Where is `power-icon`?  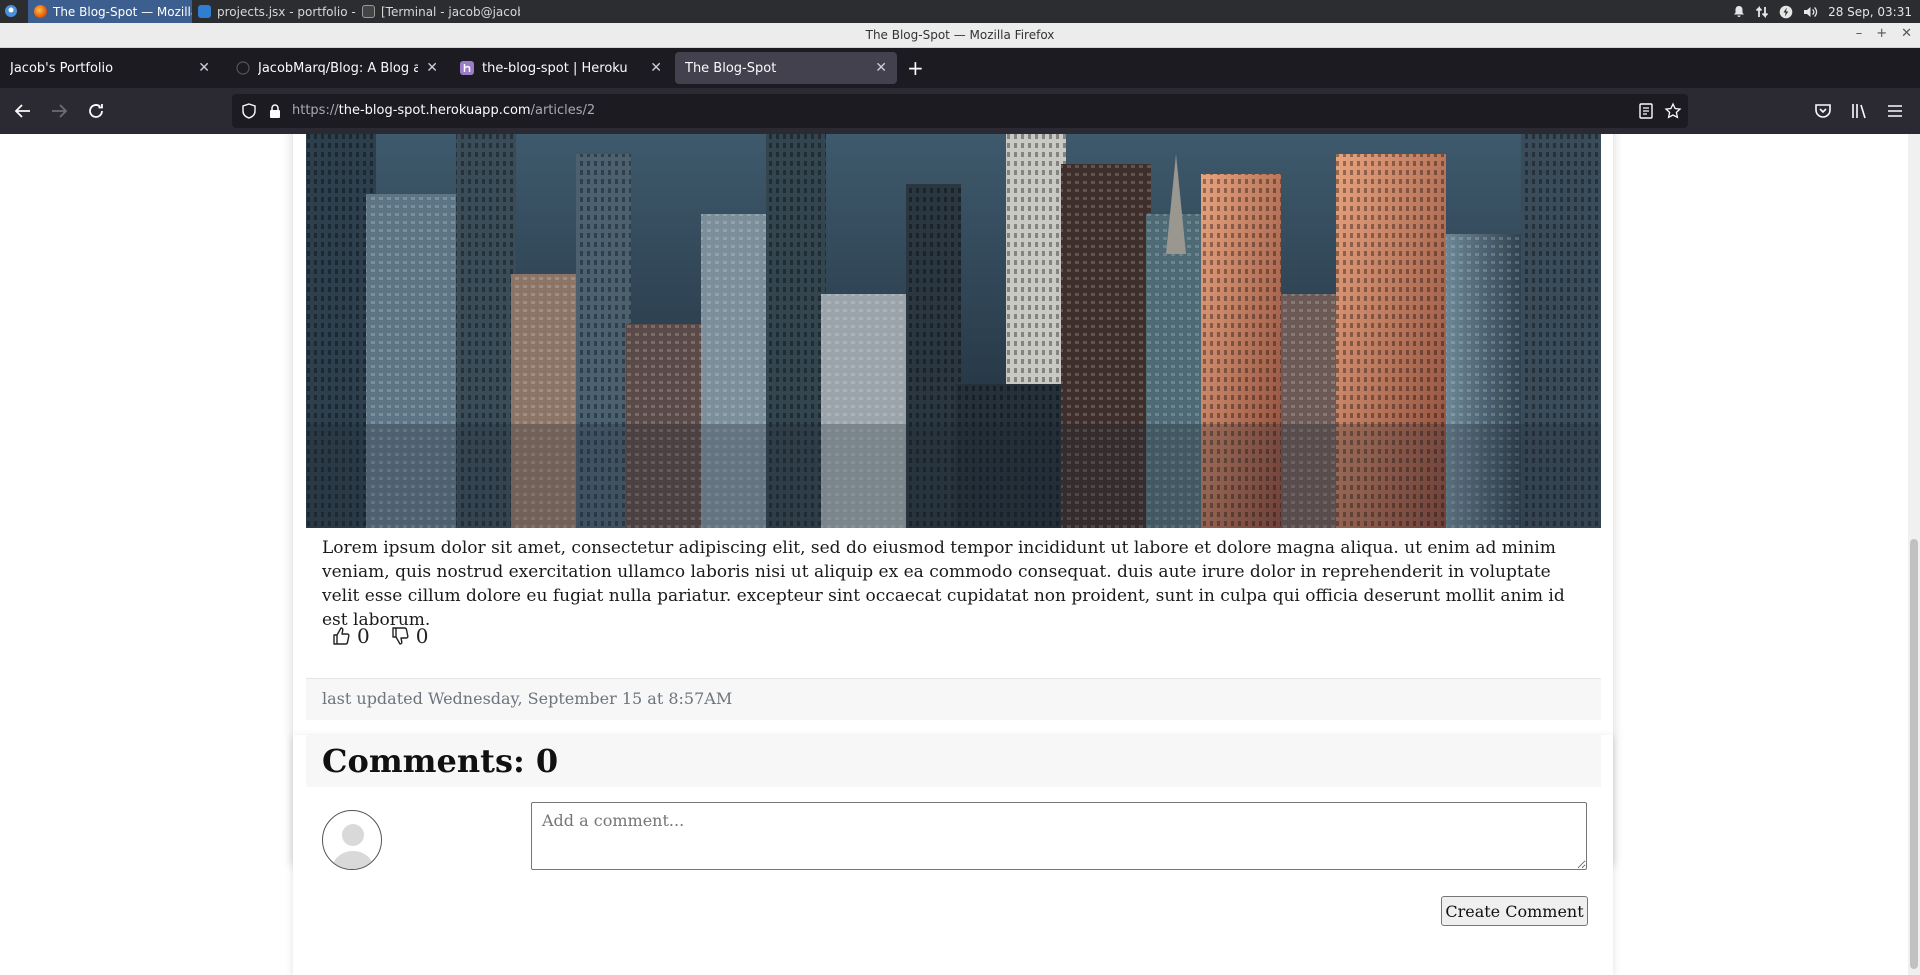 power-icon is located at coordinates (1786, 12).